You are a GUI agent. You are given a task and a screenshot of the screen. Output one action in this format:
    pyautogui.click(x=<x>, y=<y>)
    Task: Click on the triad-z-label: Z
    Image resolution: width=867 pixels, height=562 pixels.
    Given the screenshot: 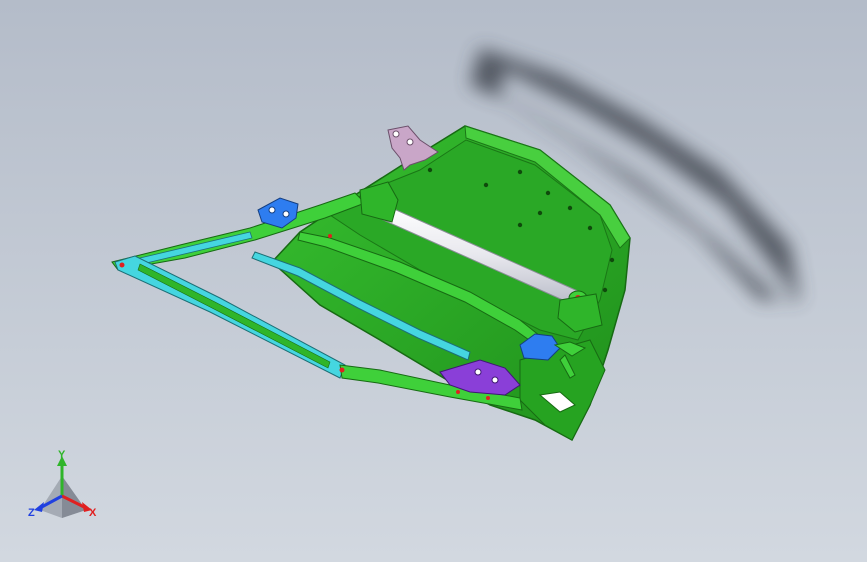 What is the action you would take?
    pyautogui.click(x=31, y=513)
    